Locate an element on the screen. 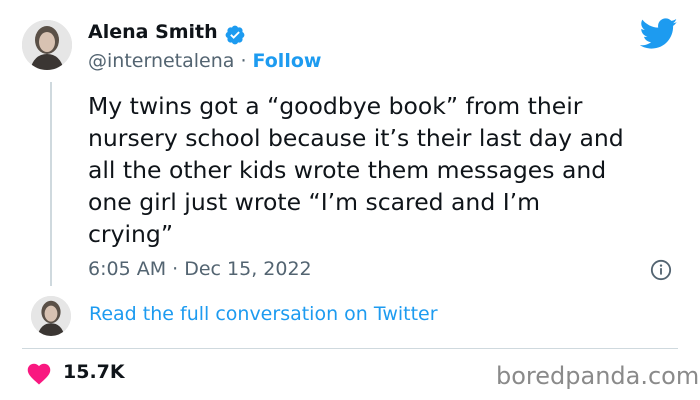  reply-avatar is located at coordinates (51, 316).